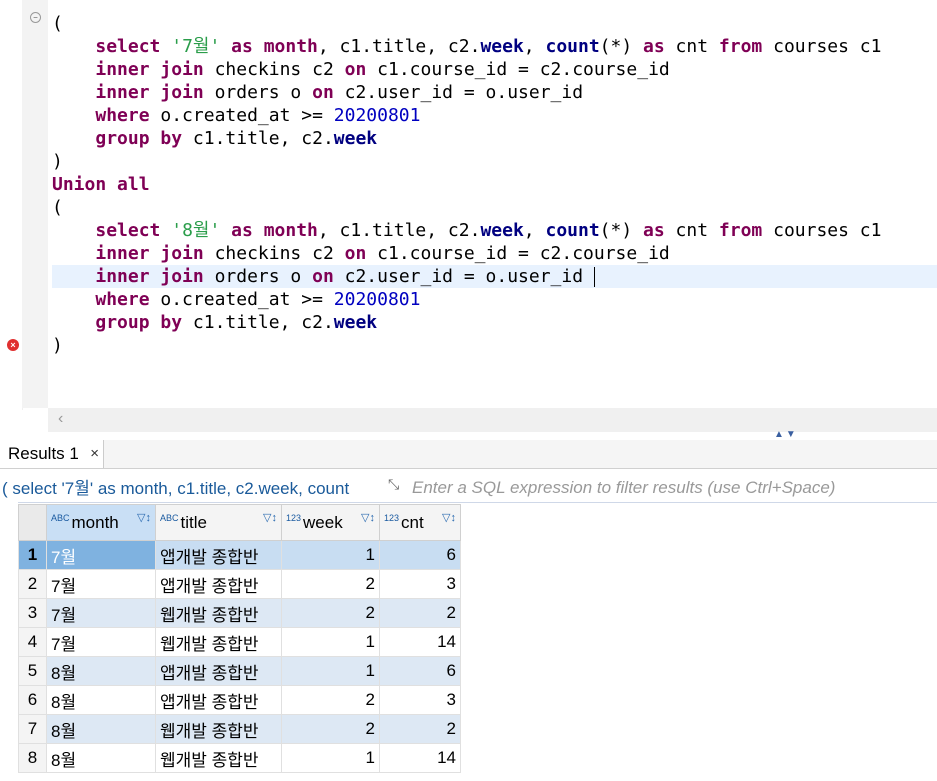  What do you see at coordinates (32, 671) in the screenshot?
I see `row-number: 5` at bounding box center [32, 671].